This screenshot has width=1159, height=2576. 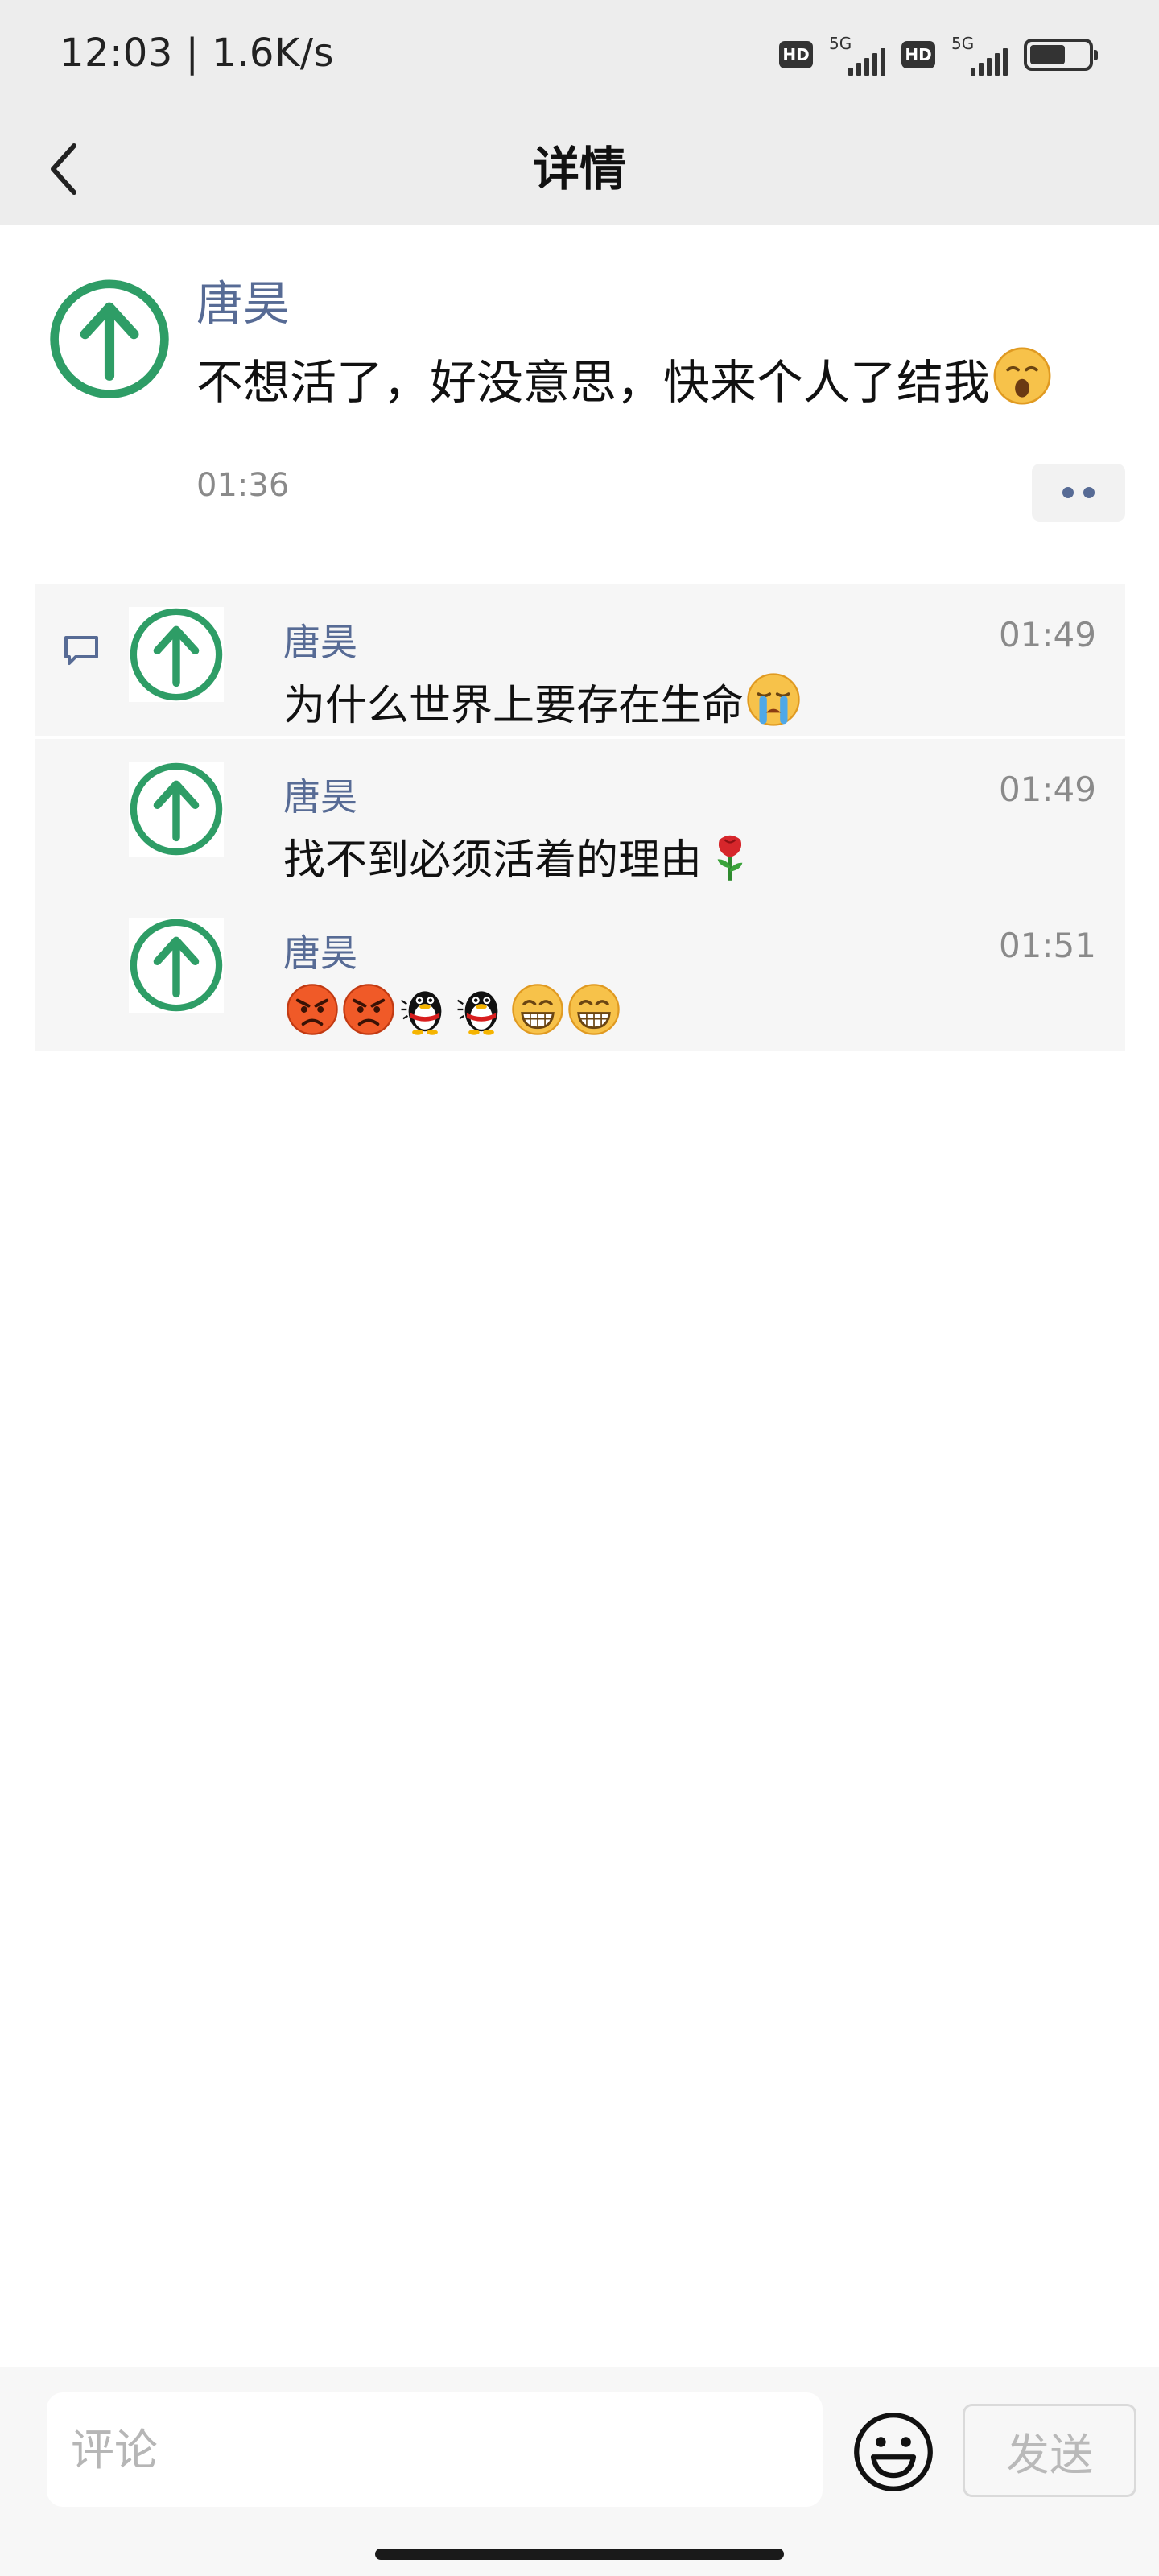 I want to click on hd-badge-2: HD, so click(x=918, y=54).